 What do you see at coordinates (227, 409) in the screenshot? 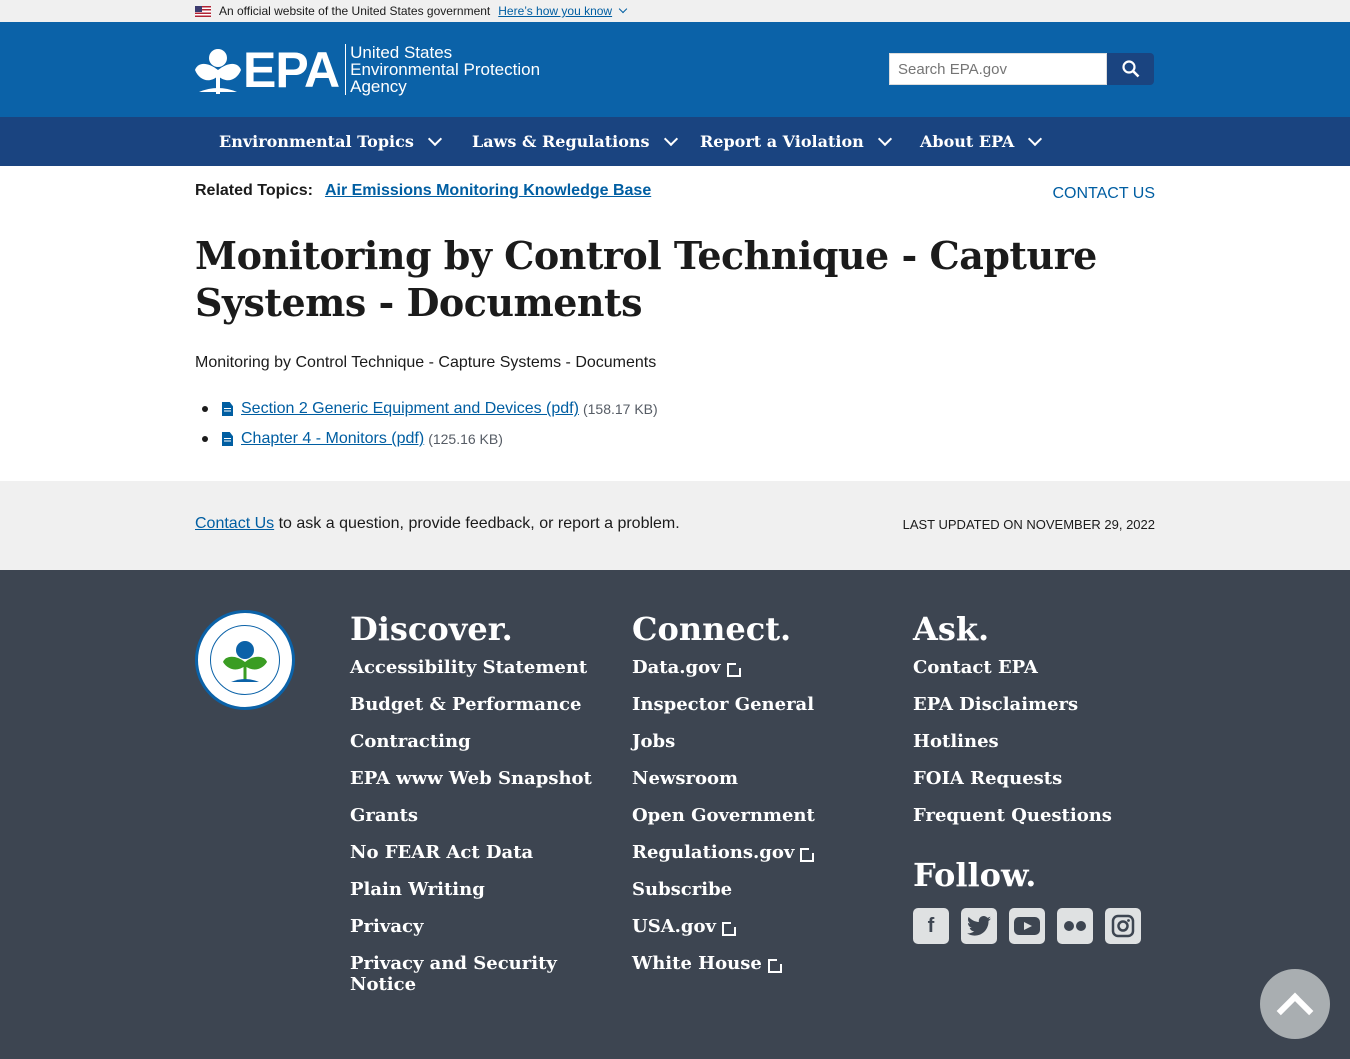
I see `file-icon` at bounding box center [227, 409].